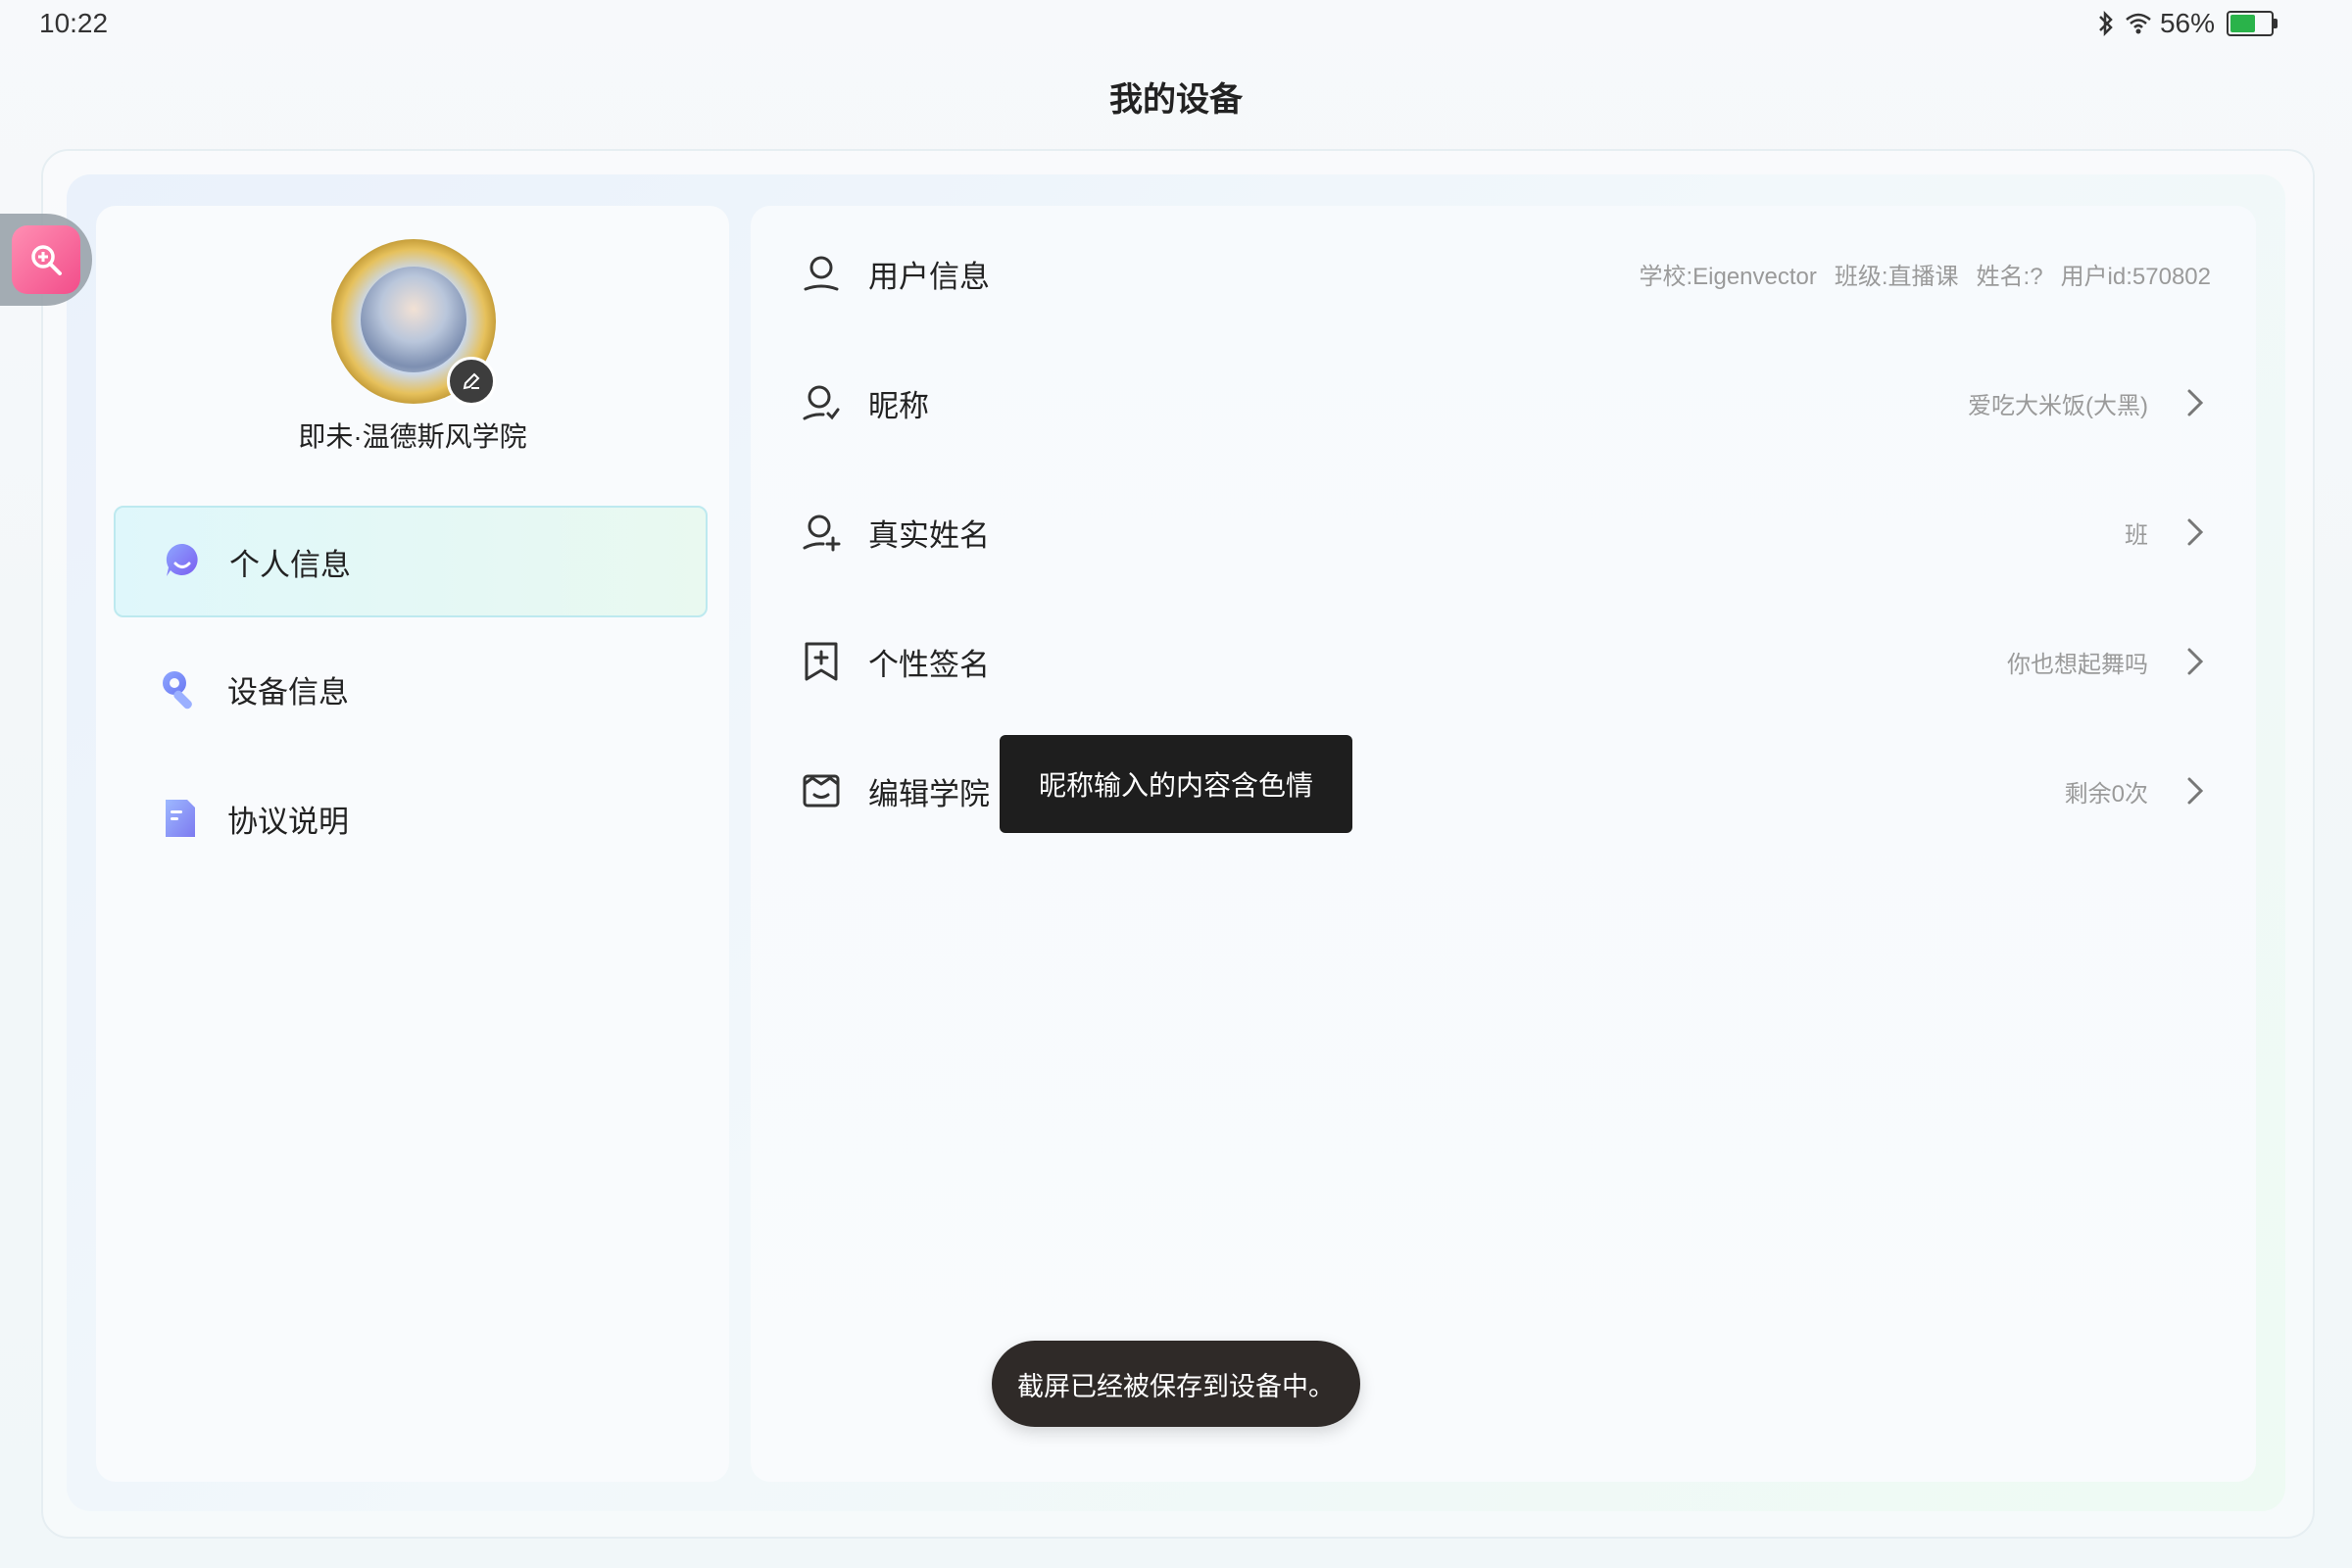 This screenshot has width=2352, height=1568. What do you see at coordinates (288, 692) in the screenshot?
I see `sidebar-item-label: 设备信息` at bounding box center [288, 692].